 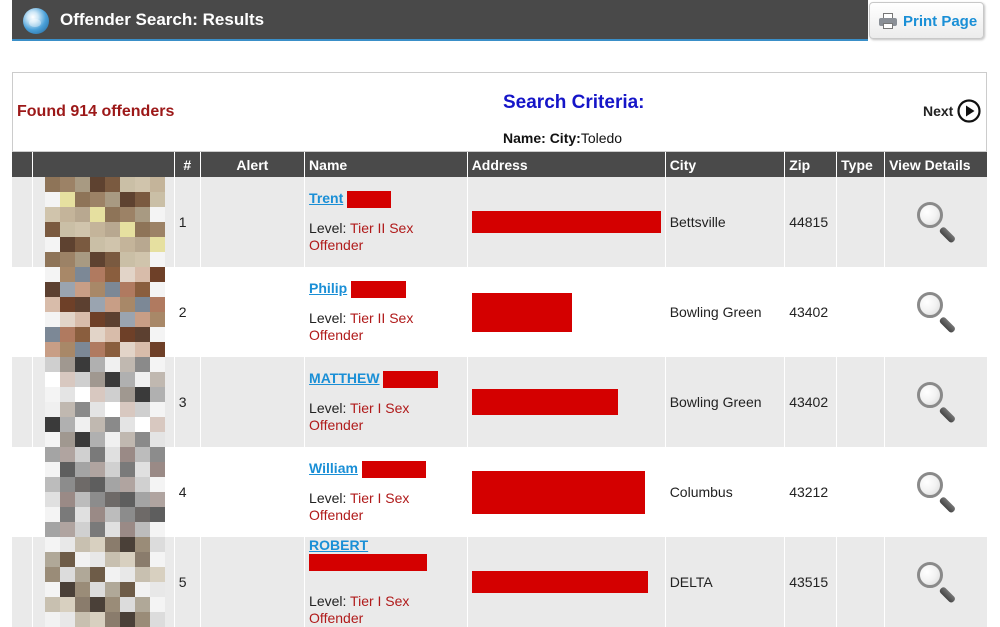 I want to click on criteria-name-label: Name:, so click(x=524, y=138).